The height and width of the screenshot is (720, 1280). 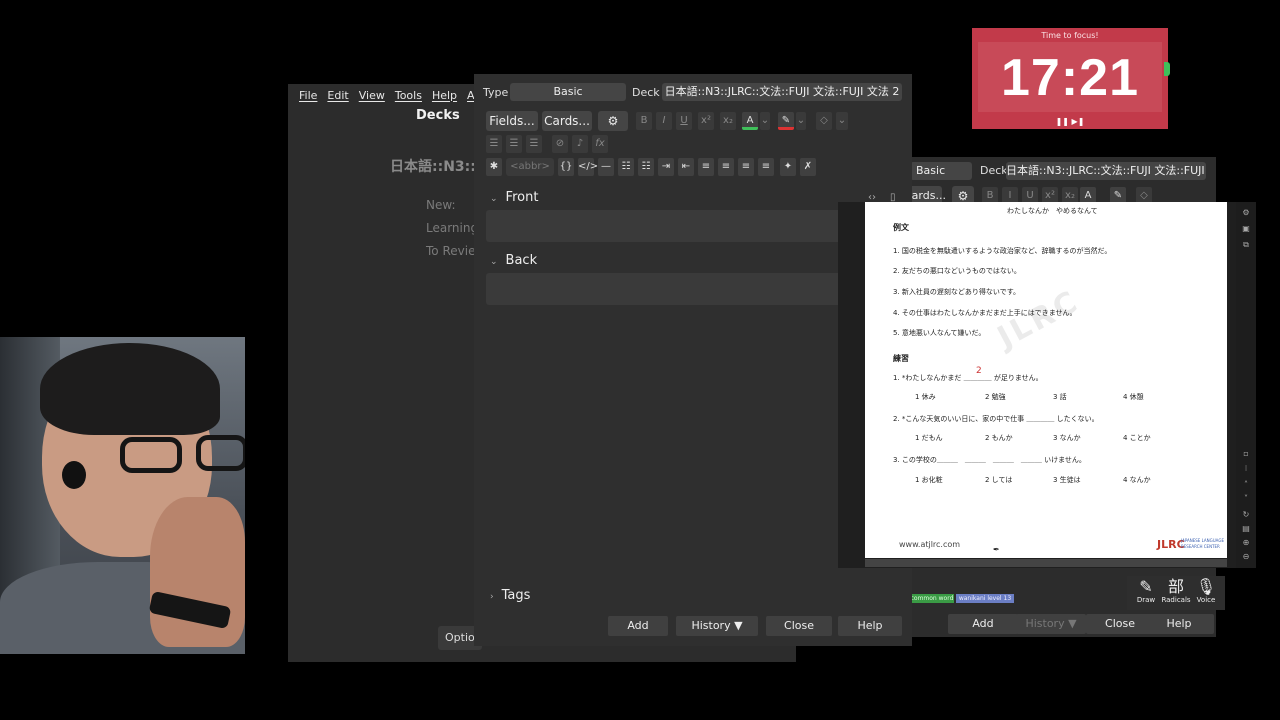 What do you see at coordinates (513, 260) in the screenshot?
I see `back-field-header: ⌄ Back` at bounding box center [513, 260].